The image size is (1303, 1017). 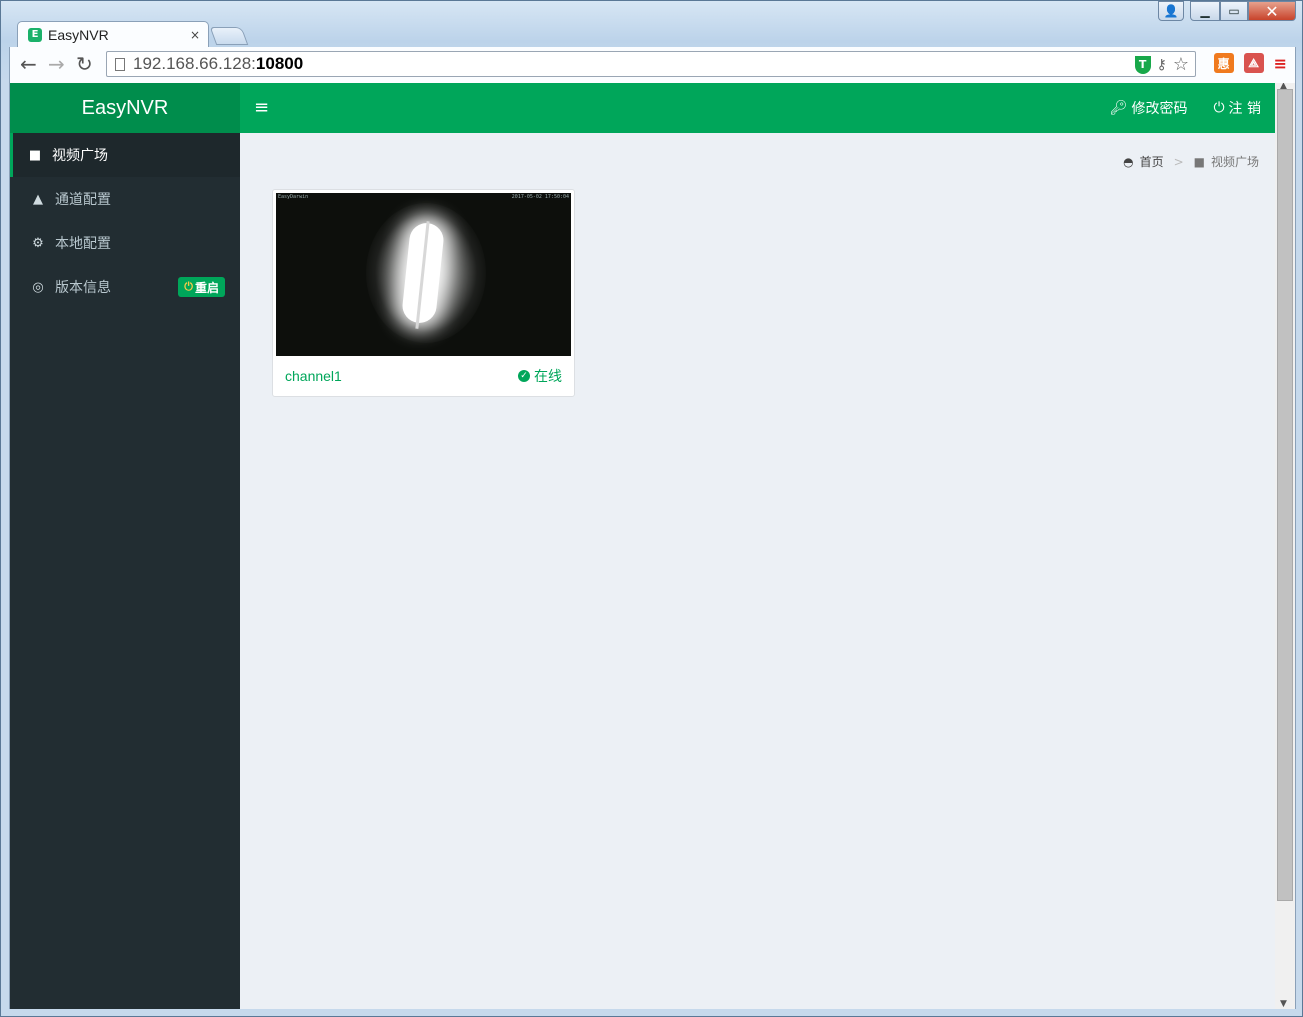 What do you see at coordinates (56, 64) in the screenshot?
I see `forward-arrow-icon: →` at bounding box center [56, 64].